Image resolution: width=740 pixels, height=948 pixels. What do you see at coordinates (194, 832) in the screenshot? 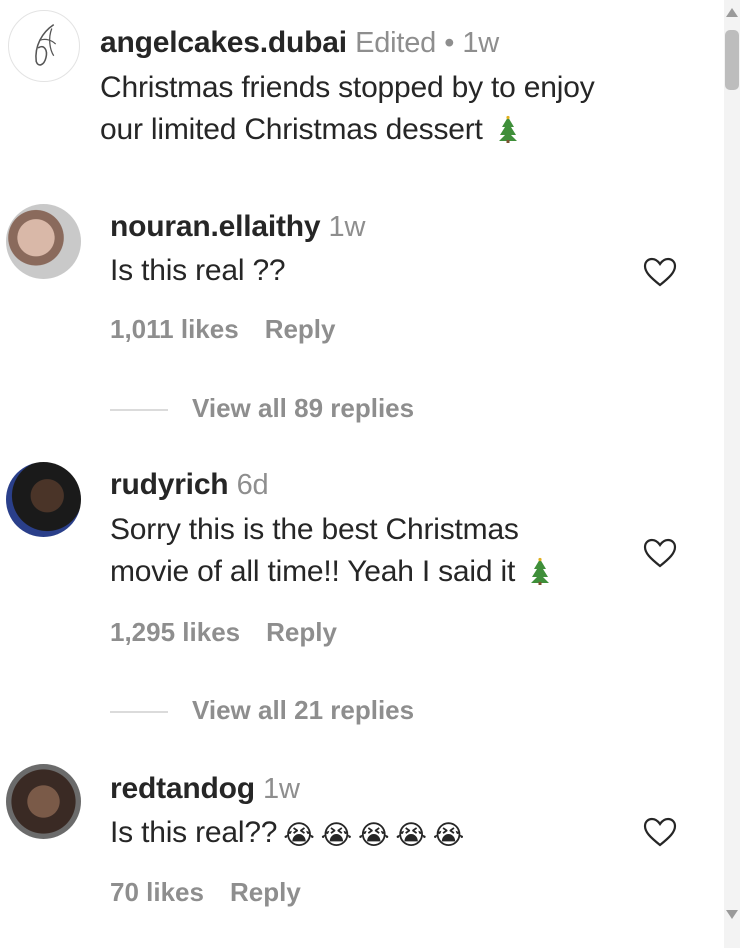
I see `comment-text-content: Is this real??` at bounding box center [194, 832].